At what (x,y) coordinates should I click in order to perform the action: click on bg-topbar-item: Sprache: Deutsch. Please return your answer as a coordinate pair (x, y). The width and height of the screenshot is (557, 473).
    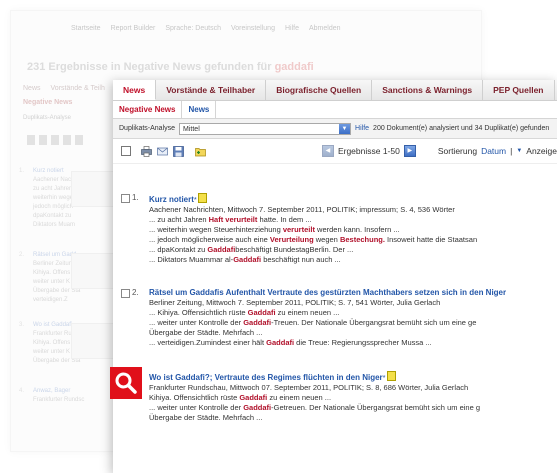
    Looking at the image, I should click on (193, 28).